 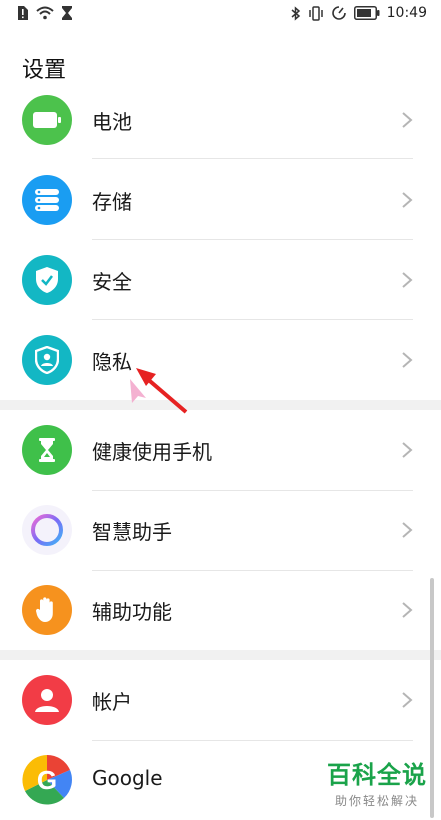 I want to click on status-icons-right: 10:49, so click(x=359, y=13).